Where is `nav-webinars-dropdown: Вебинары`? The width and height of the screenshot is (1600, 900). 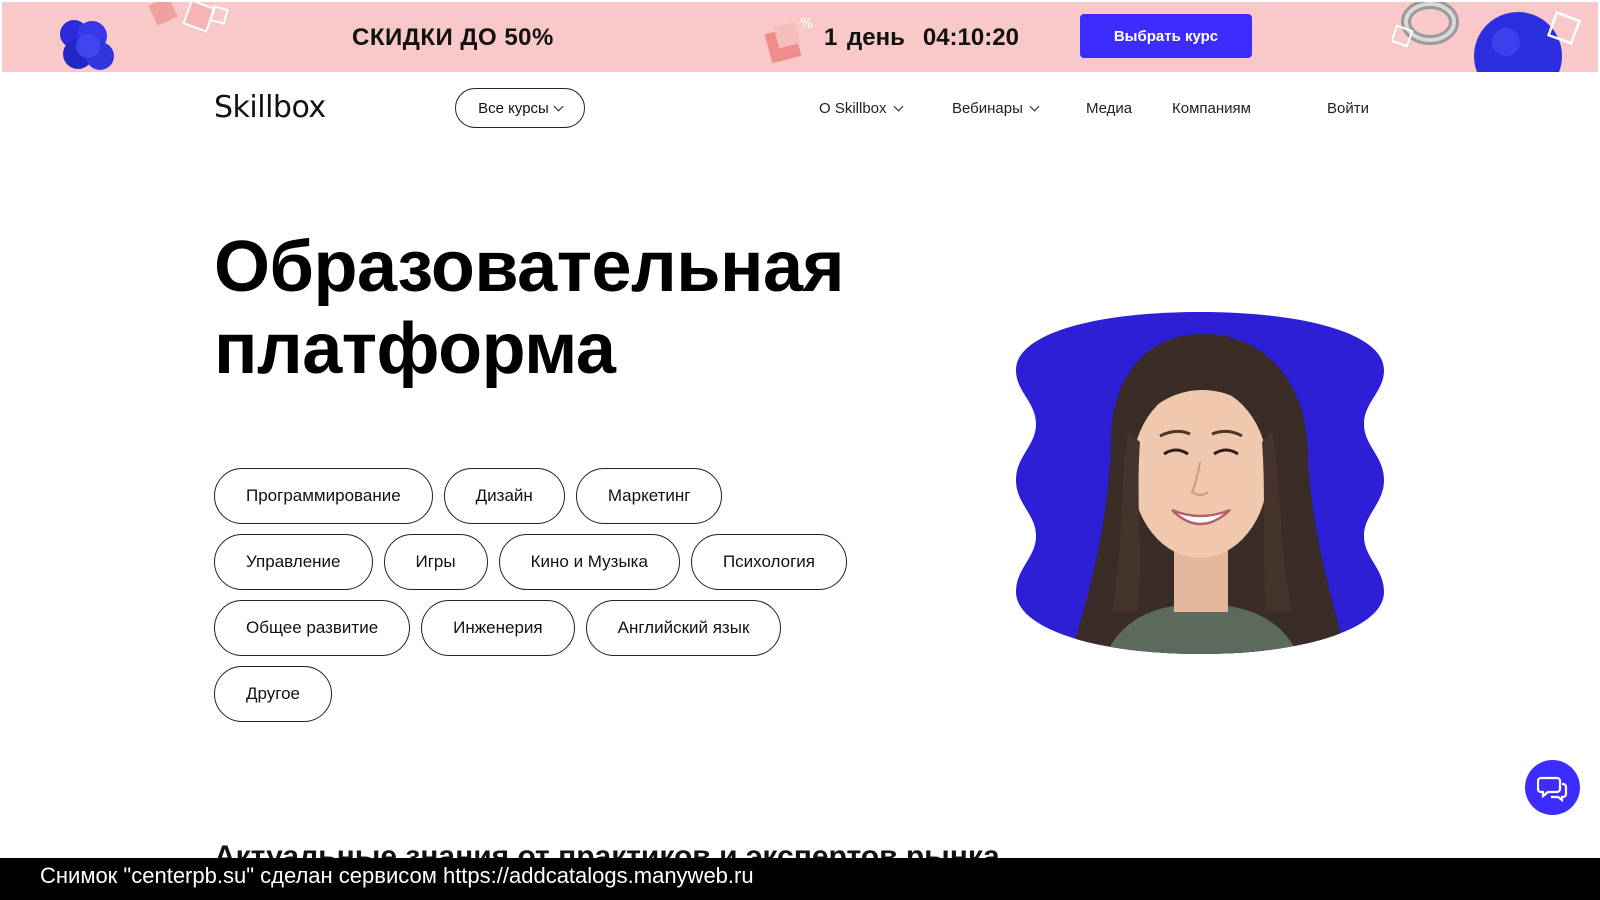 nav-webinars-dropdown: Вебинары is located at coordinates (996, 108).